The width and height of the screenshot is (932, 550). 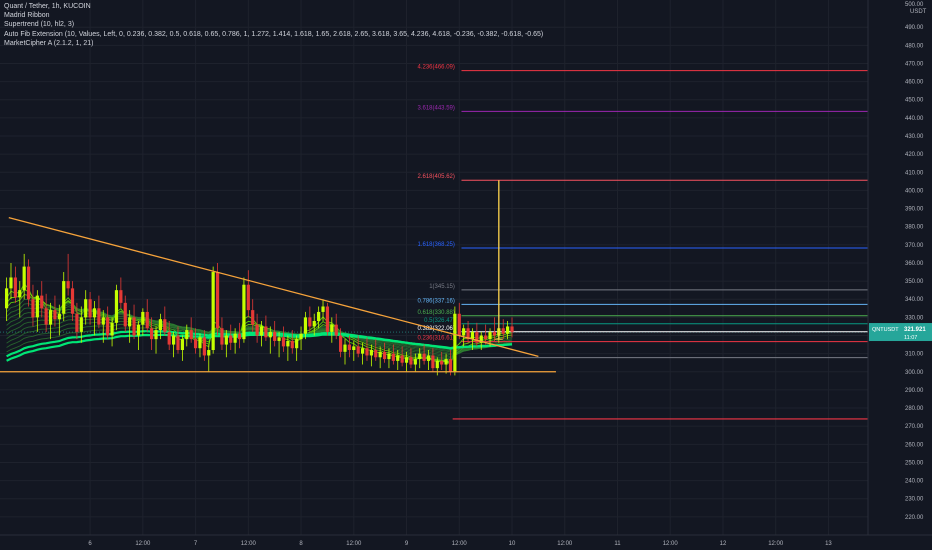 What do you see at coordinates (273, 43) in the screenshot?
I see `indicator-market-cipher: MarketCipher A (2.1.2, 1, 21)` at bounding box center [273, 43].